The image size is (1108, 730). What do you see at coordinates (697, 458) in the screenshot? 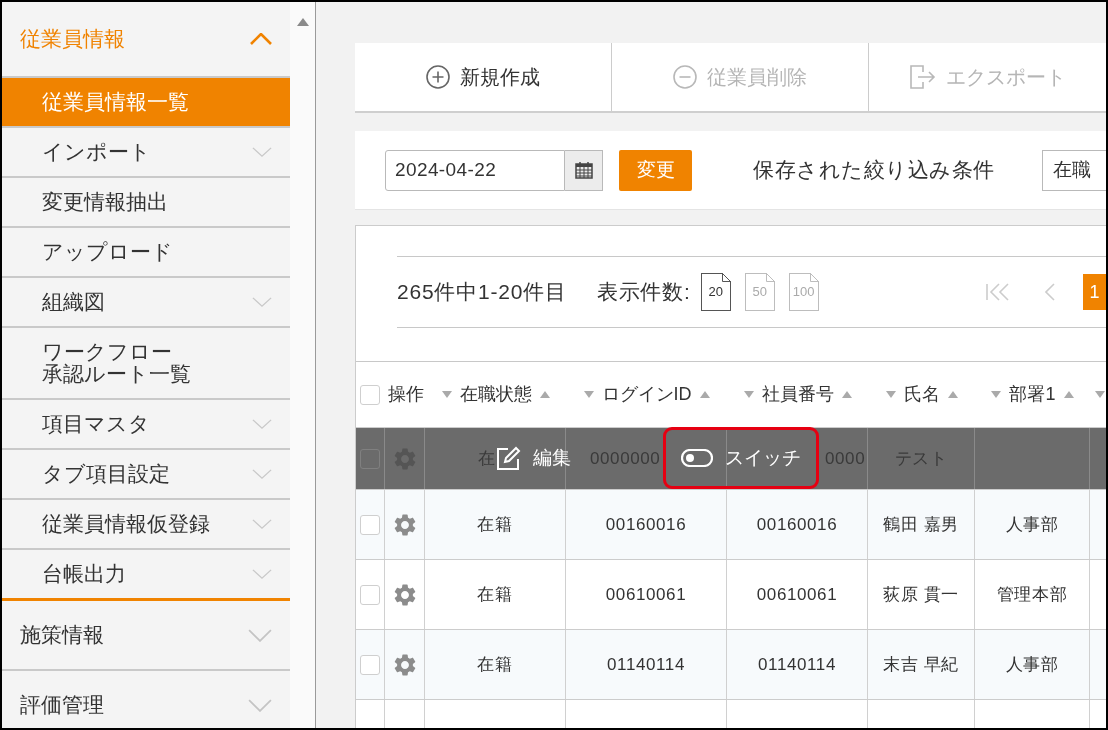
I see `toggle-icon` at bounding box center [697, 458].